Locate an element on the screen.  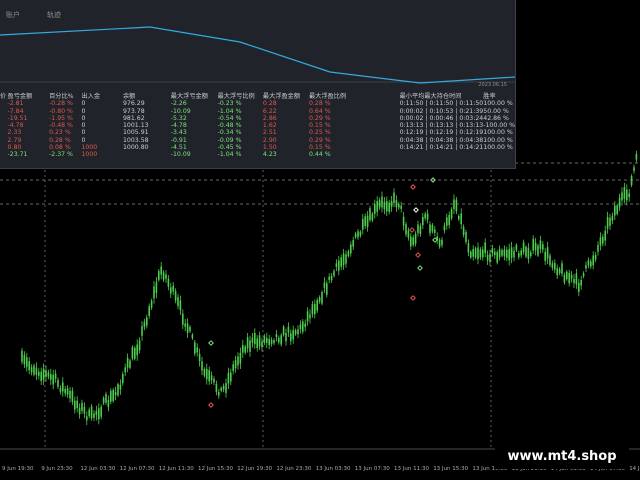
table-cell: -4.78 is located at coordinates (15, 126).